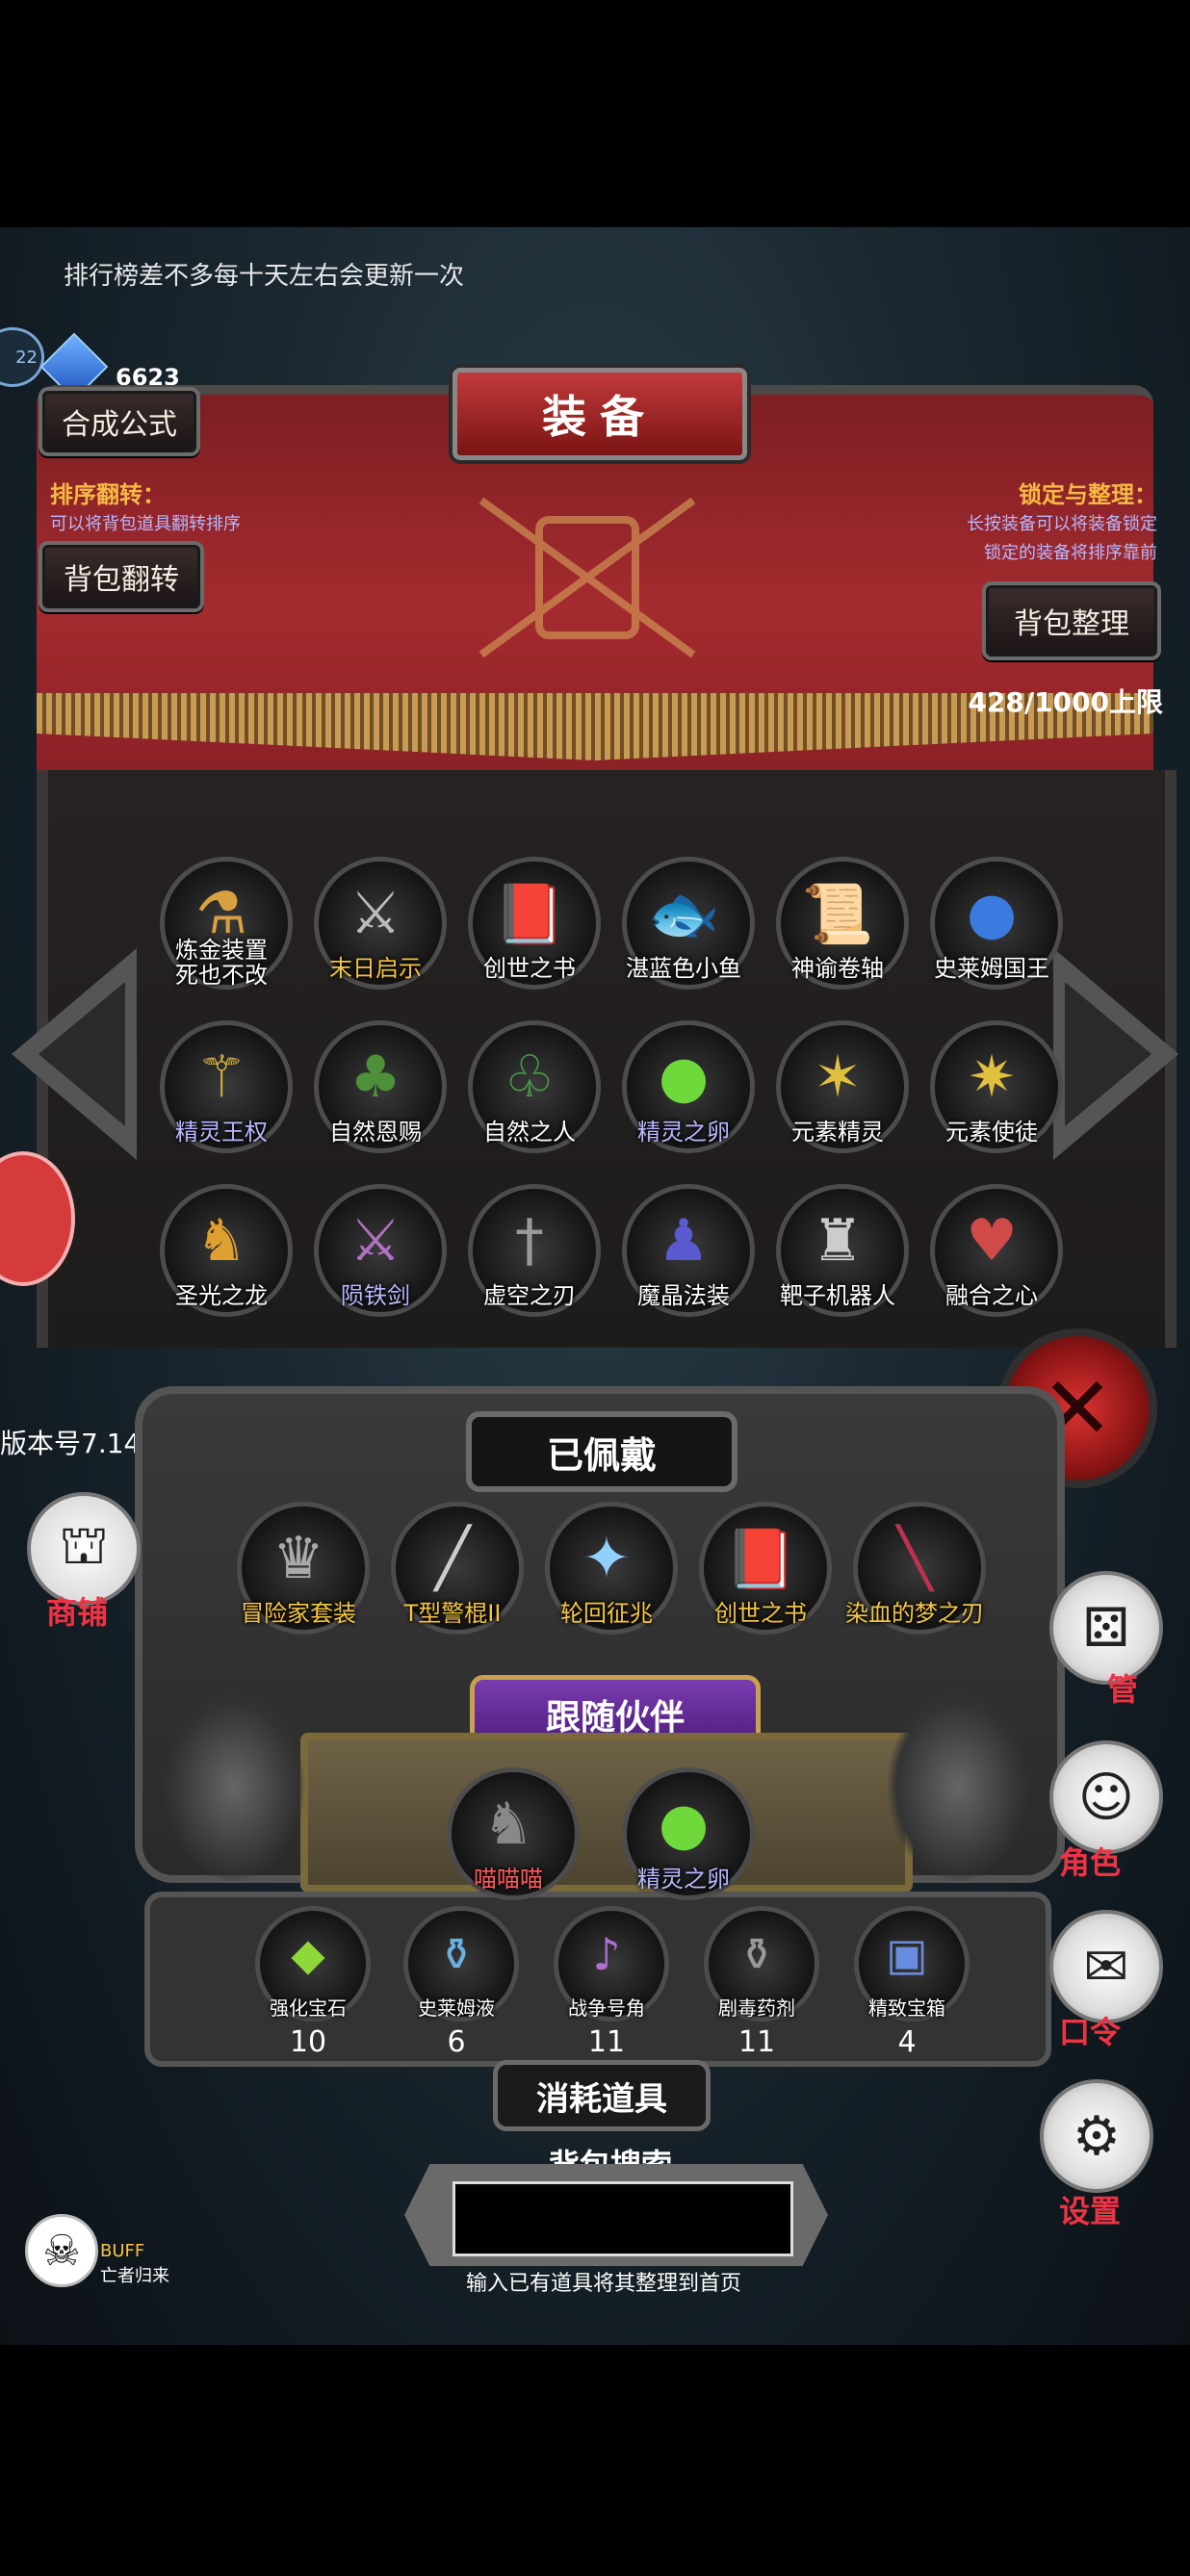 This screenshot has height=2576, width=1190. What do you see at coordinates (309, 2008) in the screenshot?
I see `consumables-item-label: 强化宝石` at bounding box center [309, 2008].